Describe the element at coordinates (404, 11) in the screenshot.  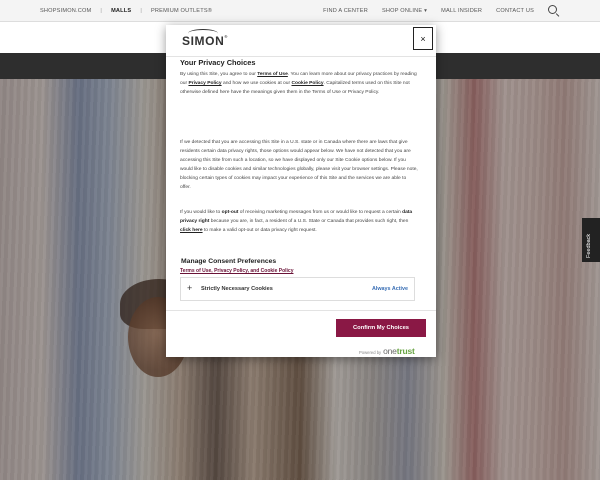
I see `shop-online-menu: SHOP ONLINE ▾` at that location.